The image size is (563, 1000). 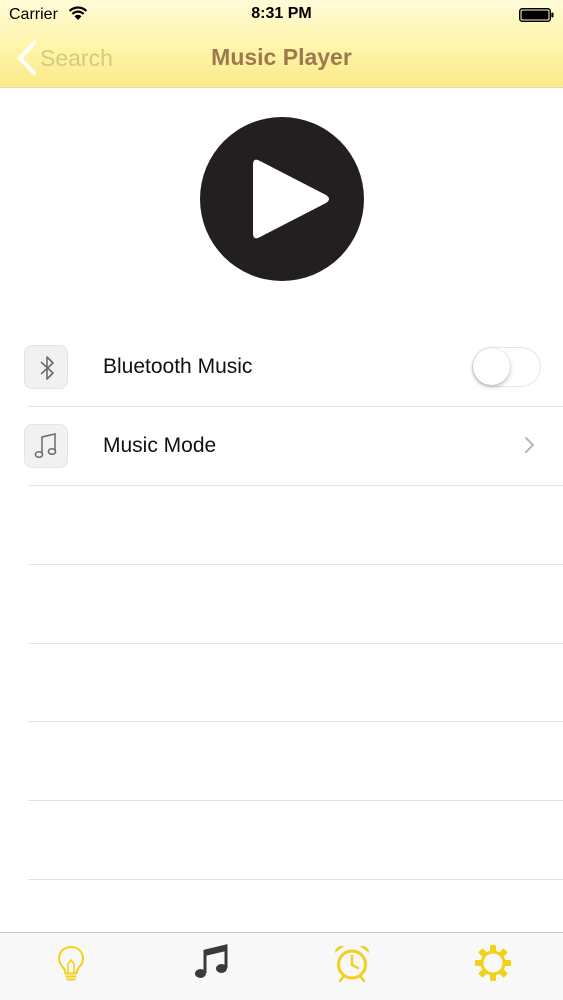 I want to click on bluetooth-music-row: Bluetooth Music, so click(x=281, y=367).